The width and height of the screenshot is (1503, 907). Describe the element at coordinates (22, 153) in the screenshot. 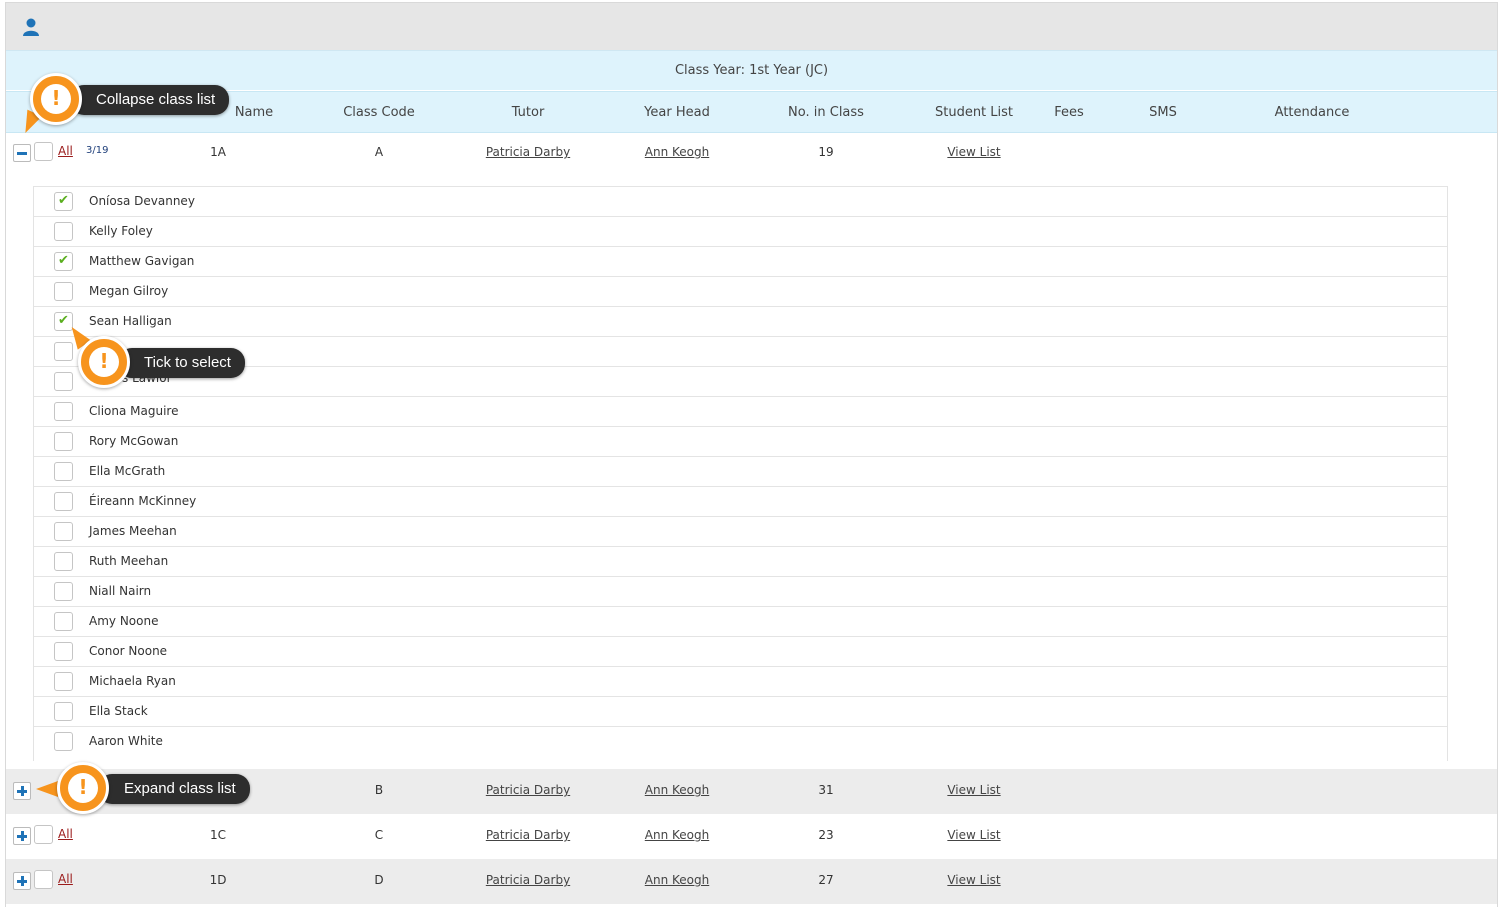

I see `collapse-button` at that location.